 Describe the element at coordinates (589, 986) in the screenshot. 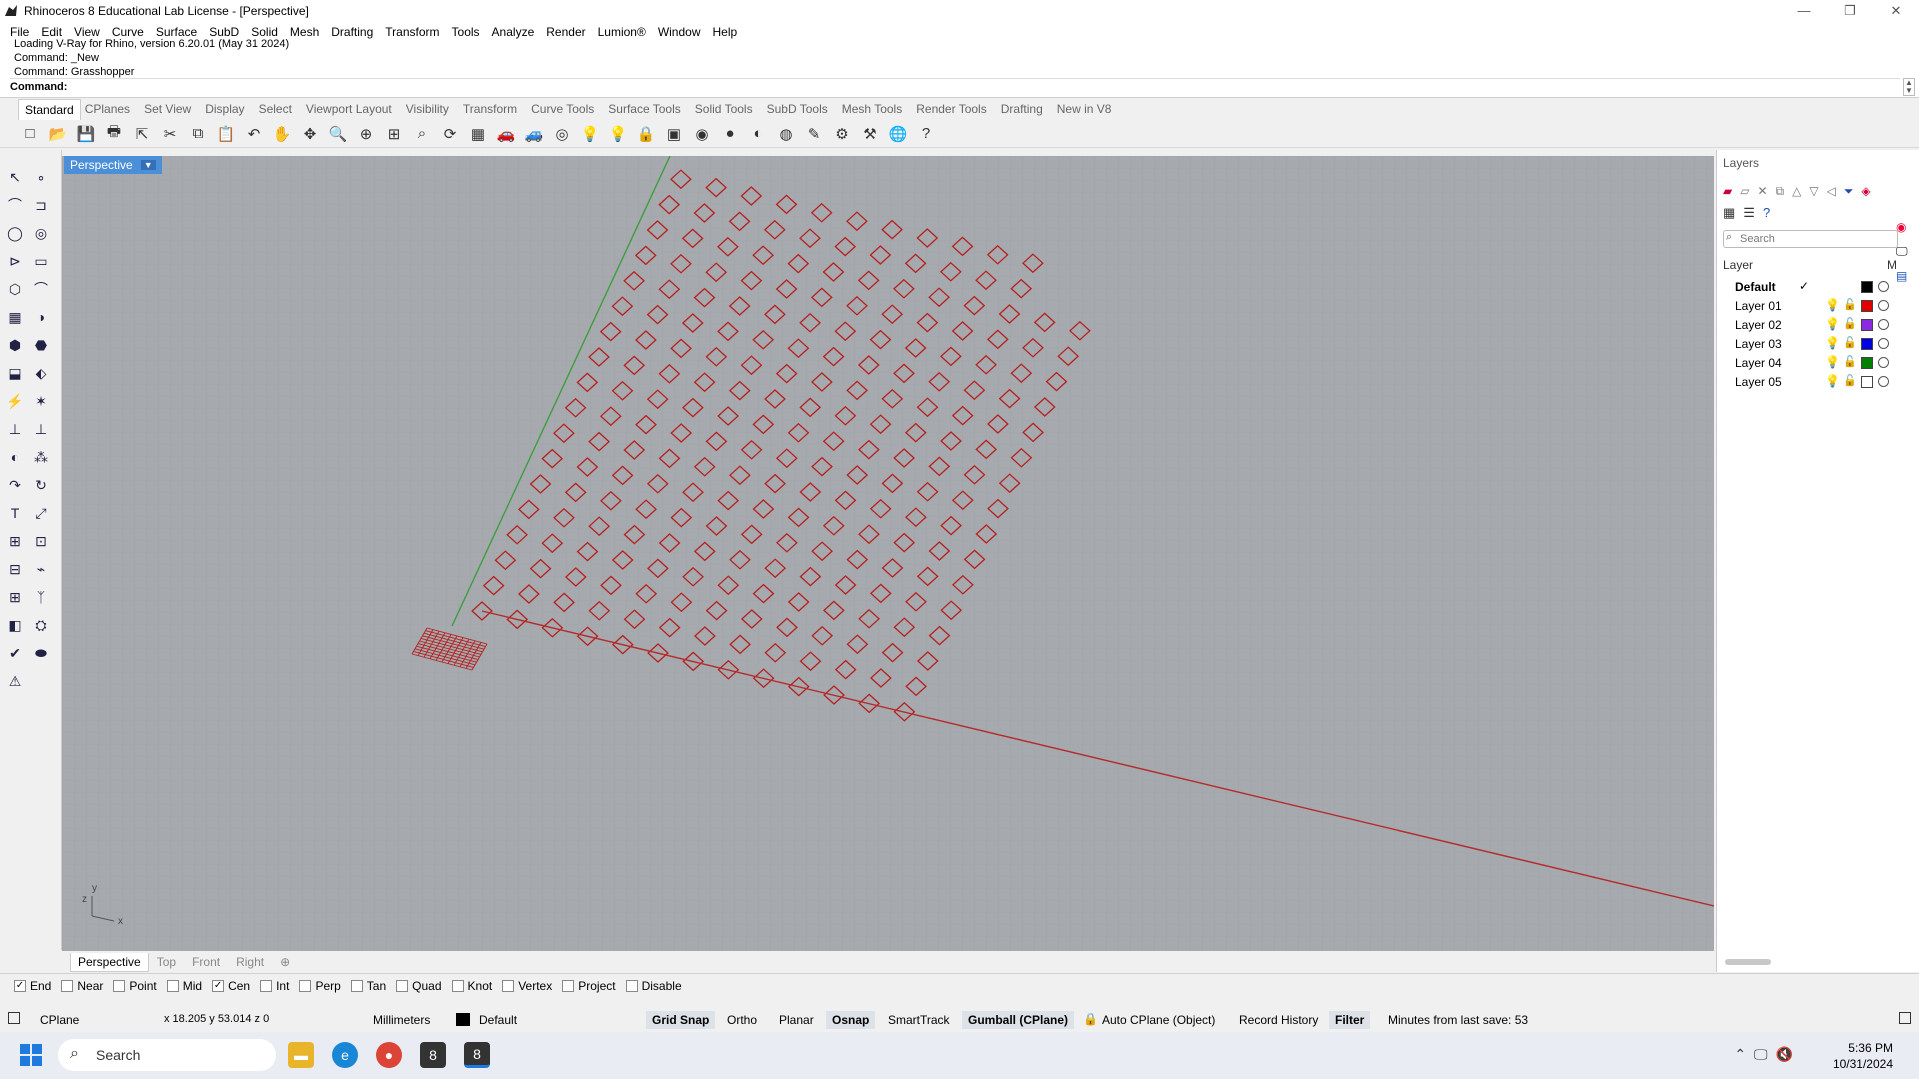

I see `osnap-project: Project` at that location.